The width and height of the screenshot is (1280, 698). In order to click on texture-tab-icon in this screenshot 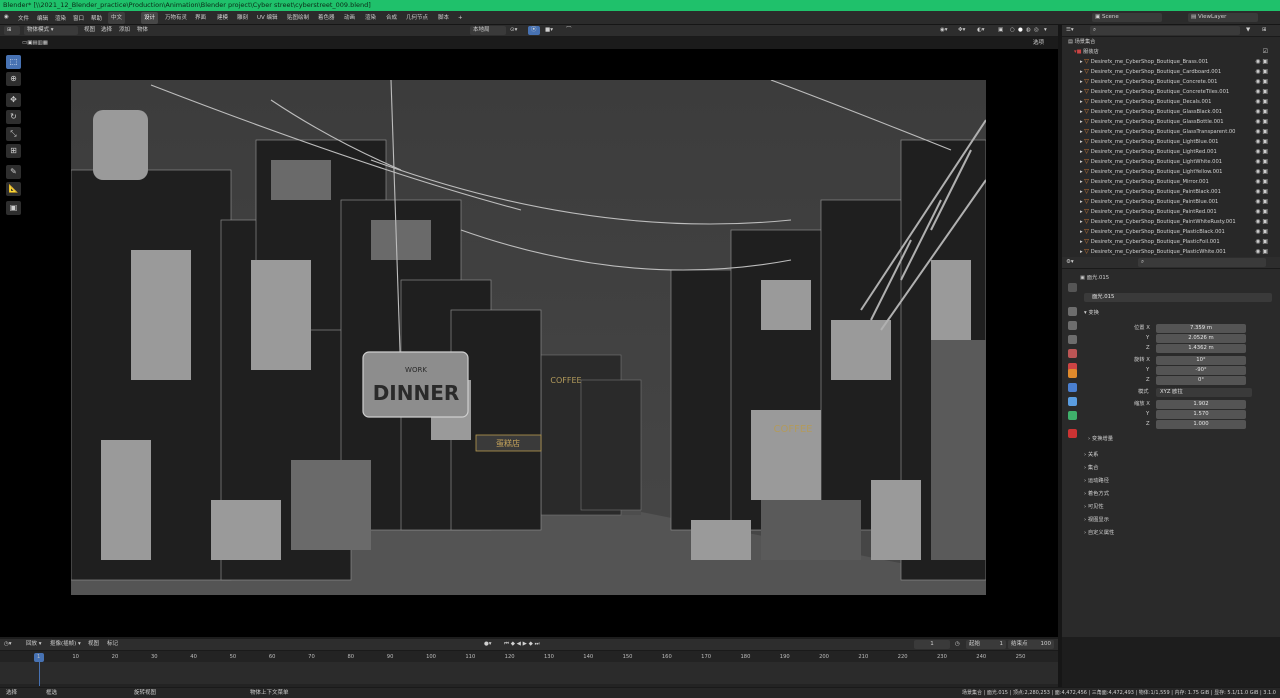, I will do `click(1072, 433)`.